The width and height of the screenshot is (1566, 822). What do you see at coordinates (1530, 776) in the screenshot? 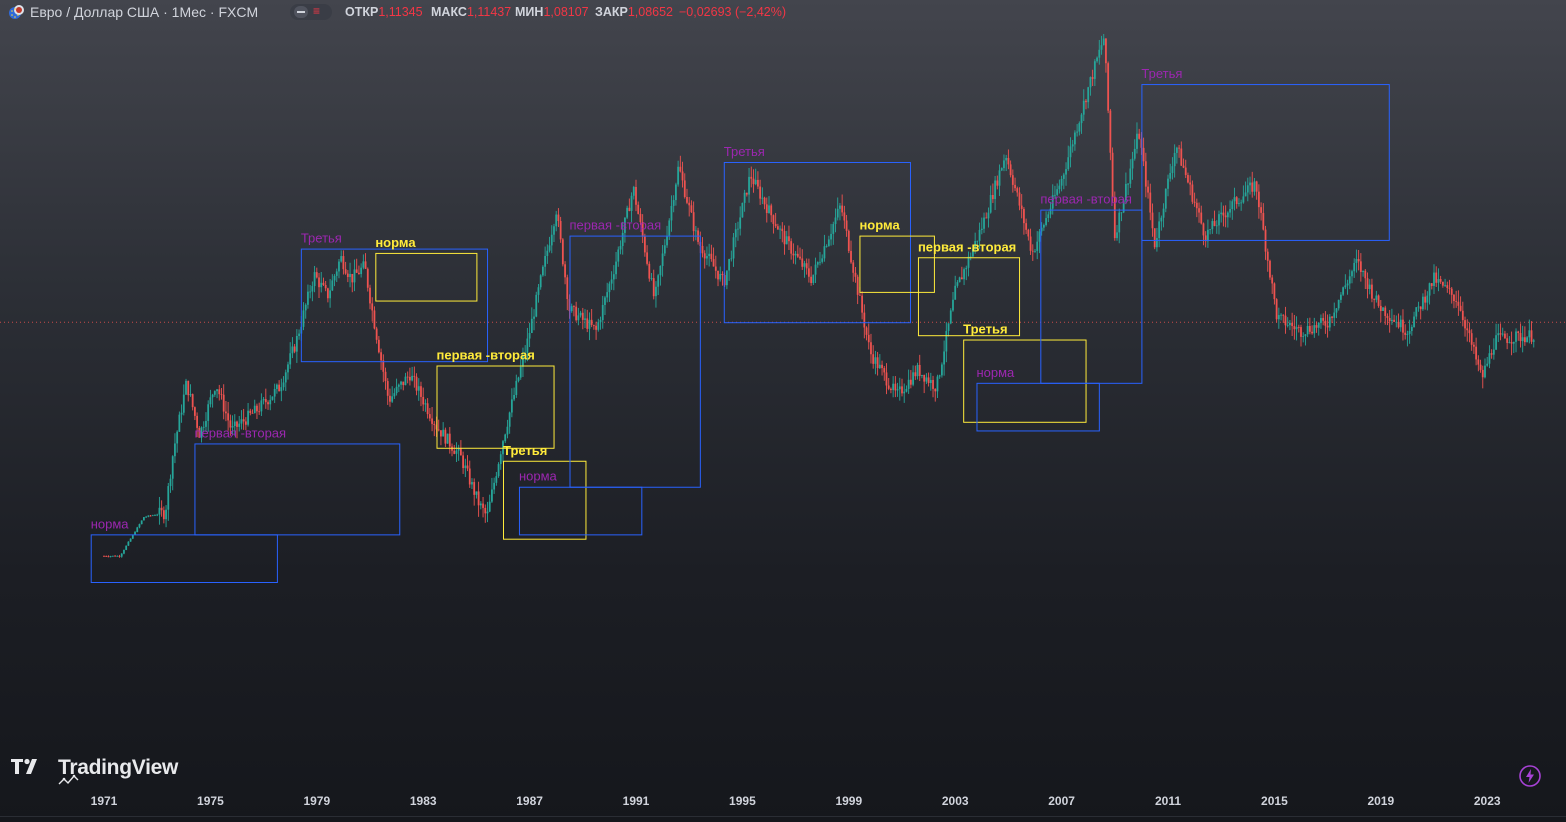
I see `lightning-icon` at bounding box center [1530, 776].